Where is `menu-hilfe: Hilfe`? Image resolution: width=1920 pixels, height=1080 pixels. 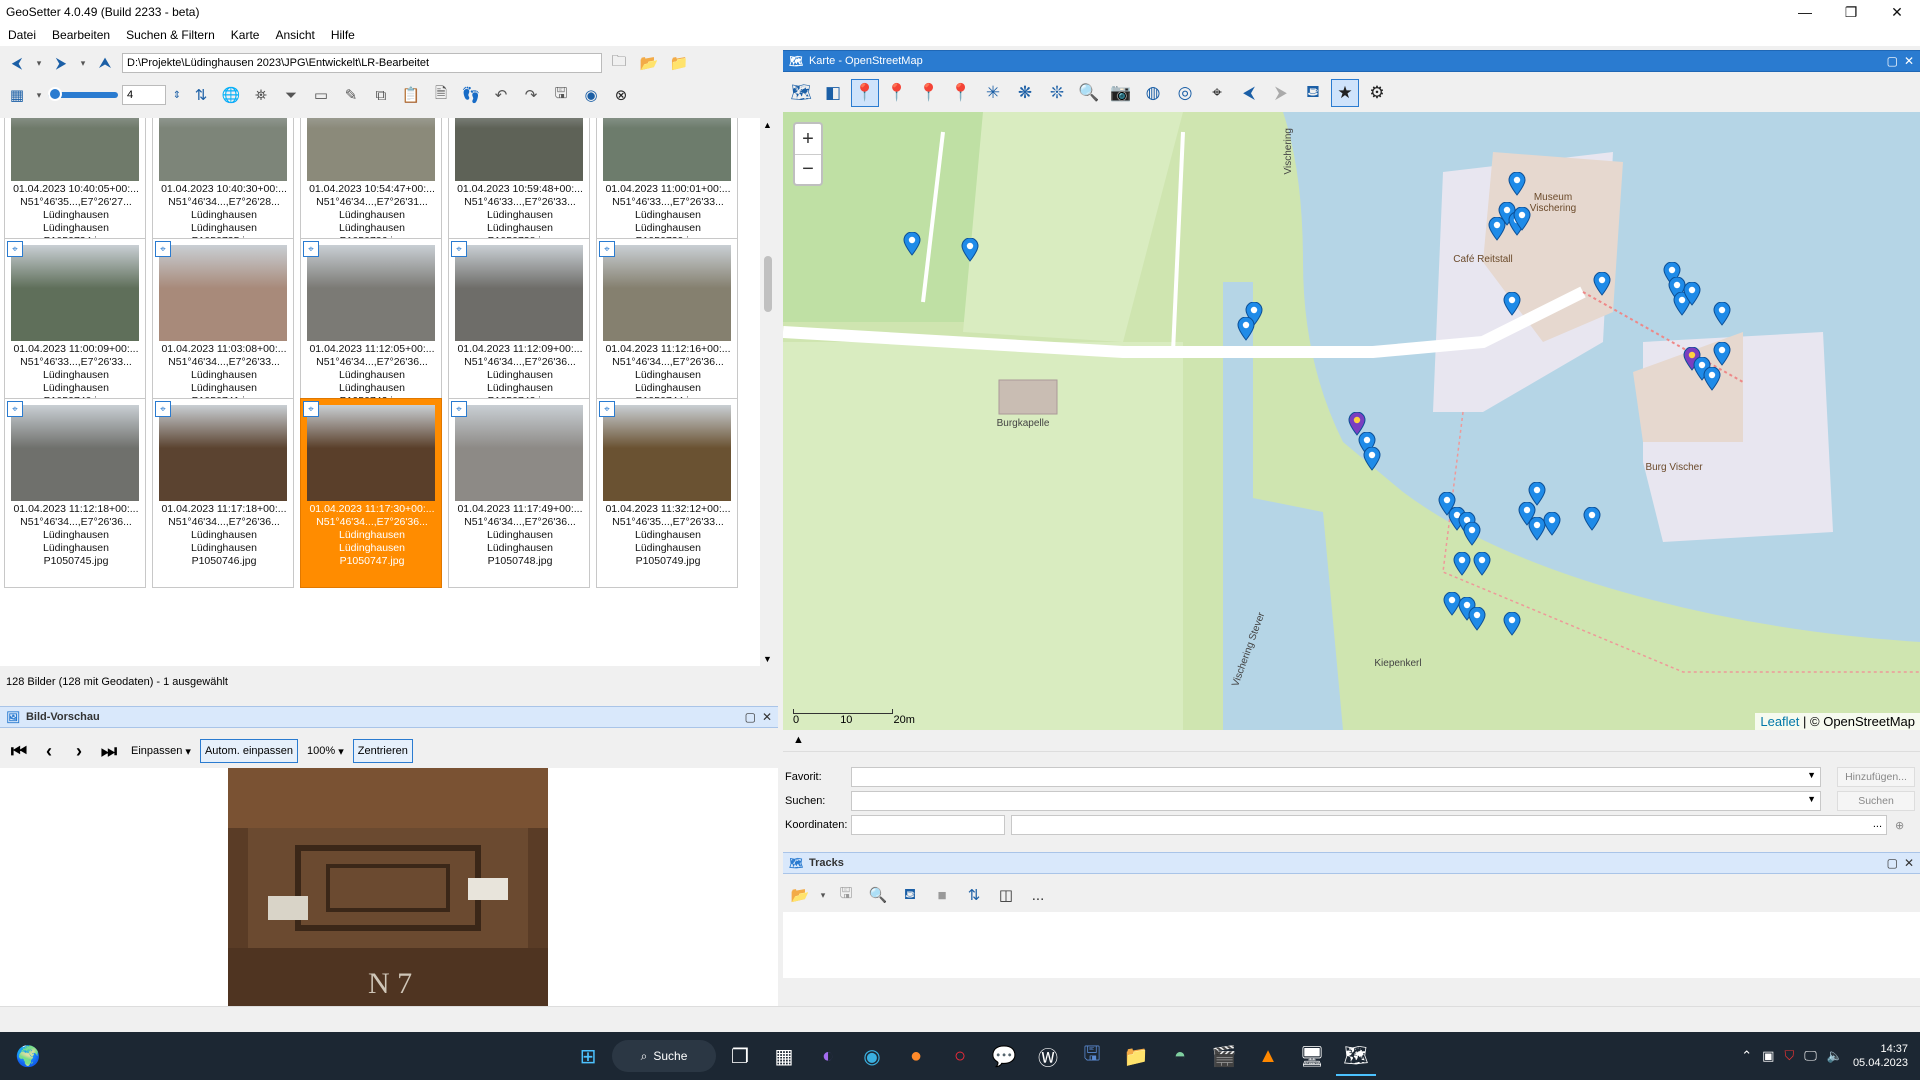
menu-hilfe: Hilfe is located at coordinates (343, 35).